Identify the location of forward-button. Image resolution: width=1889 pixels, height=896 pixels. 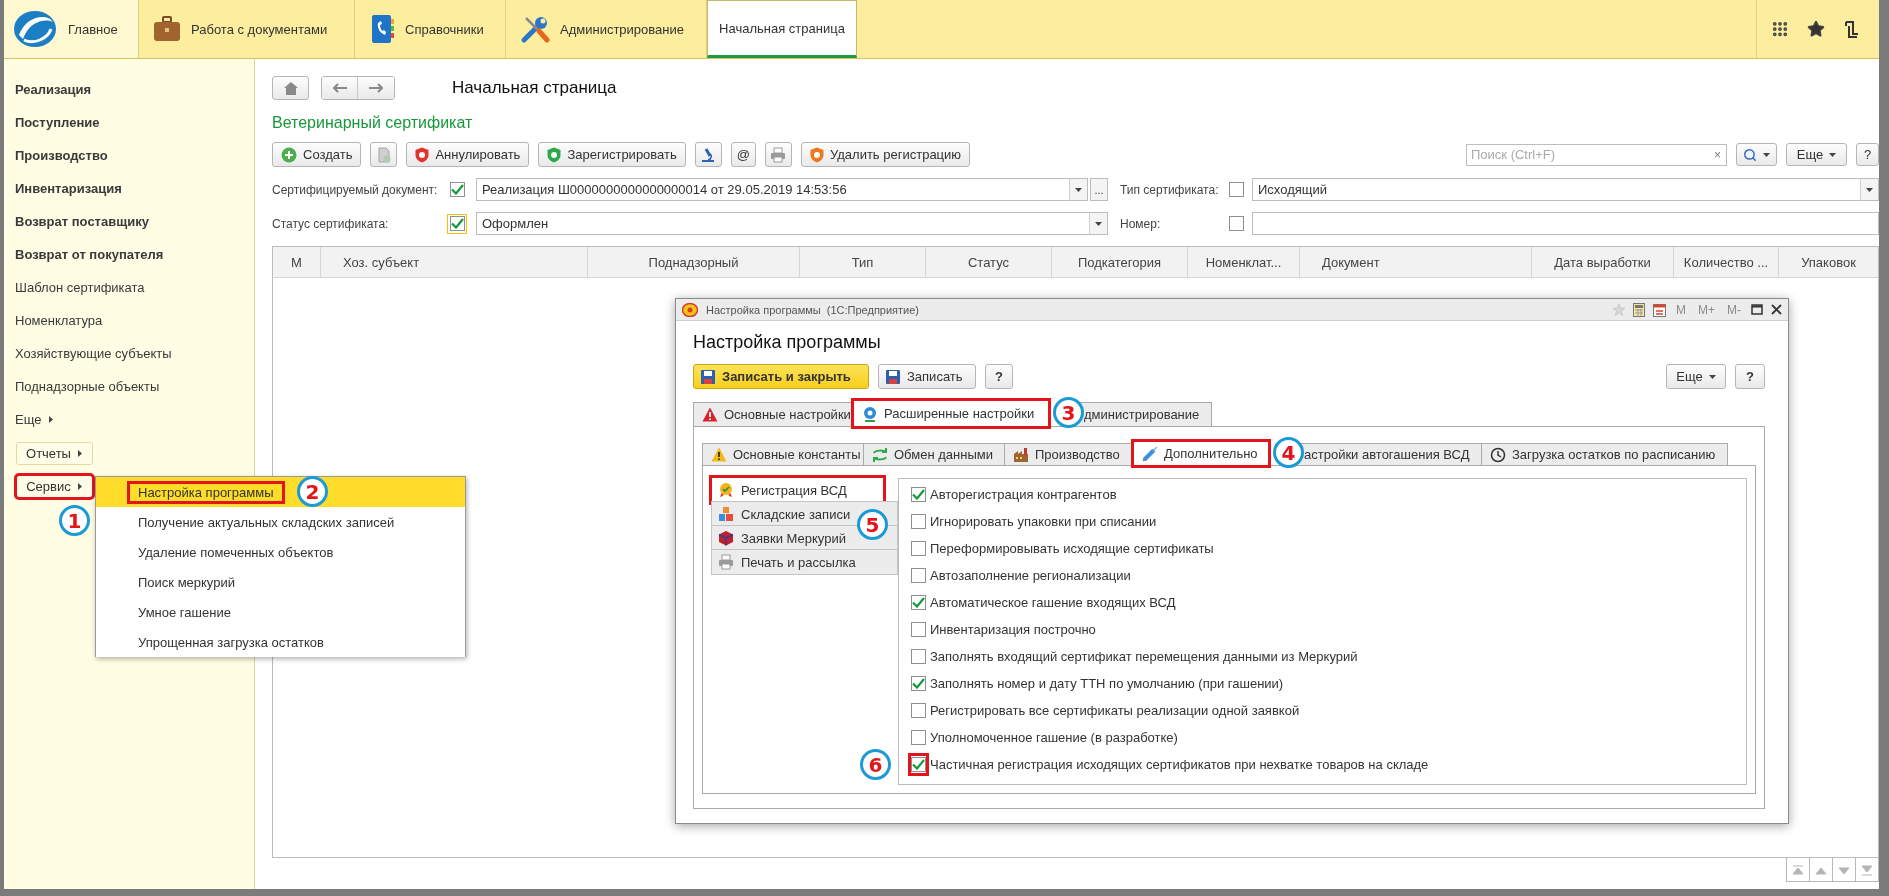
(376, 88).